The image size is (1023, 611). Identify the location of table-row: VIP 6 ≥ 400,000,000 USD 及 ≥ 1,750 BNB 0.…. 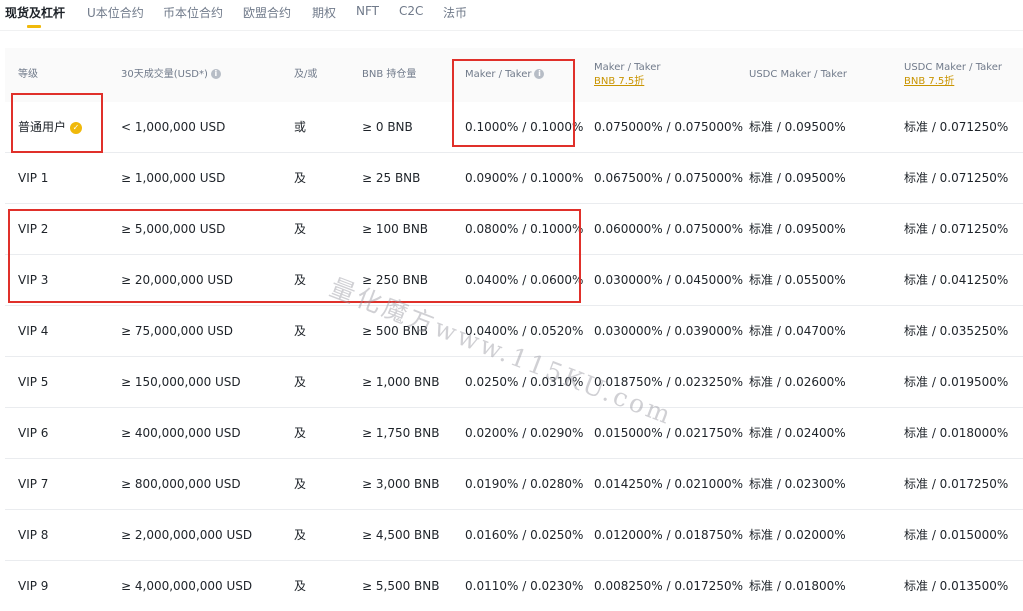
(514, 433).